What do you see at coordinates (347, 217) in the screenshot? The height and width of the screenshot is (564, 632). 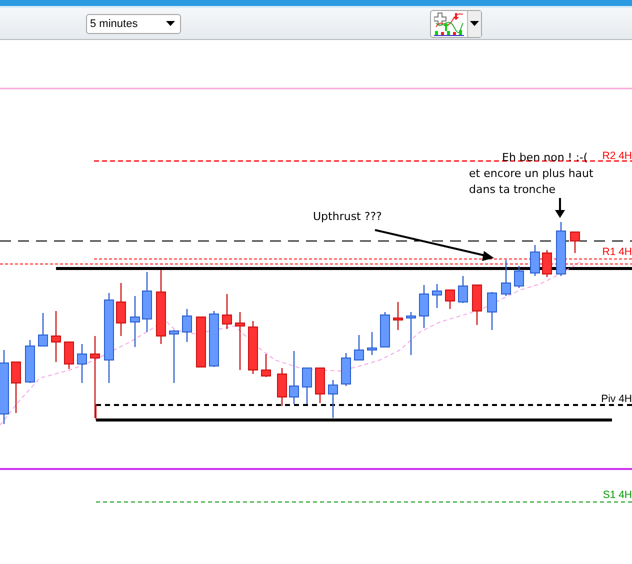 I see `annotation-text: Upthrust ???` at bounding box center [347, 217].